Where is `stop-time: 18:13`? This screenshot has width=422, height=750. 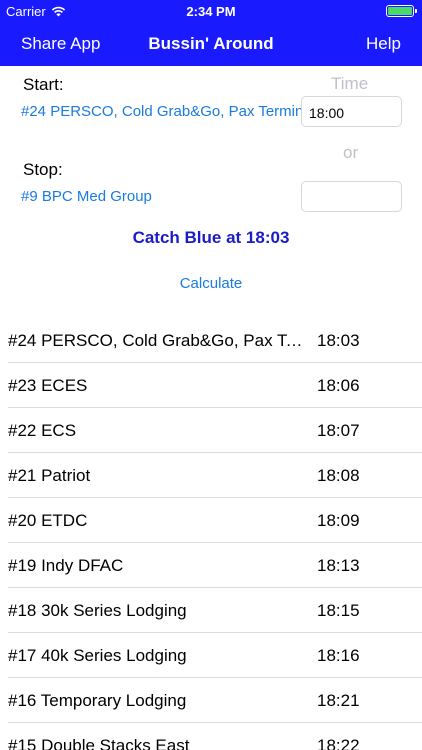 stop-time: 18:13 is located at coordinates (338, 565).